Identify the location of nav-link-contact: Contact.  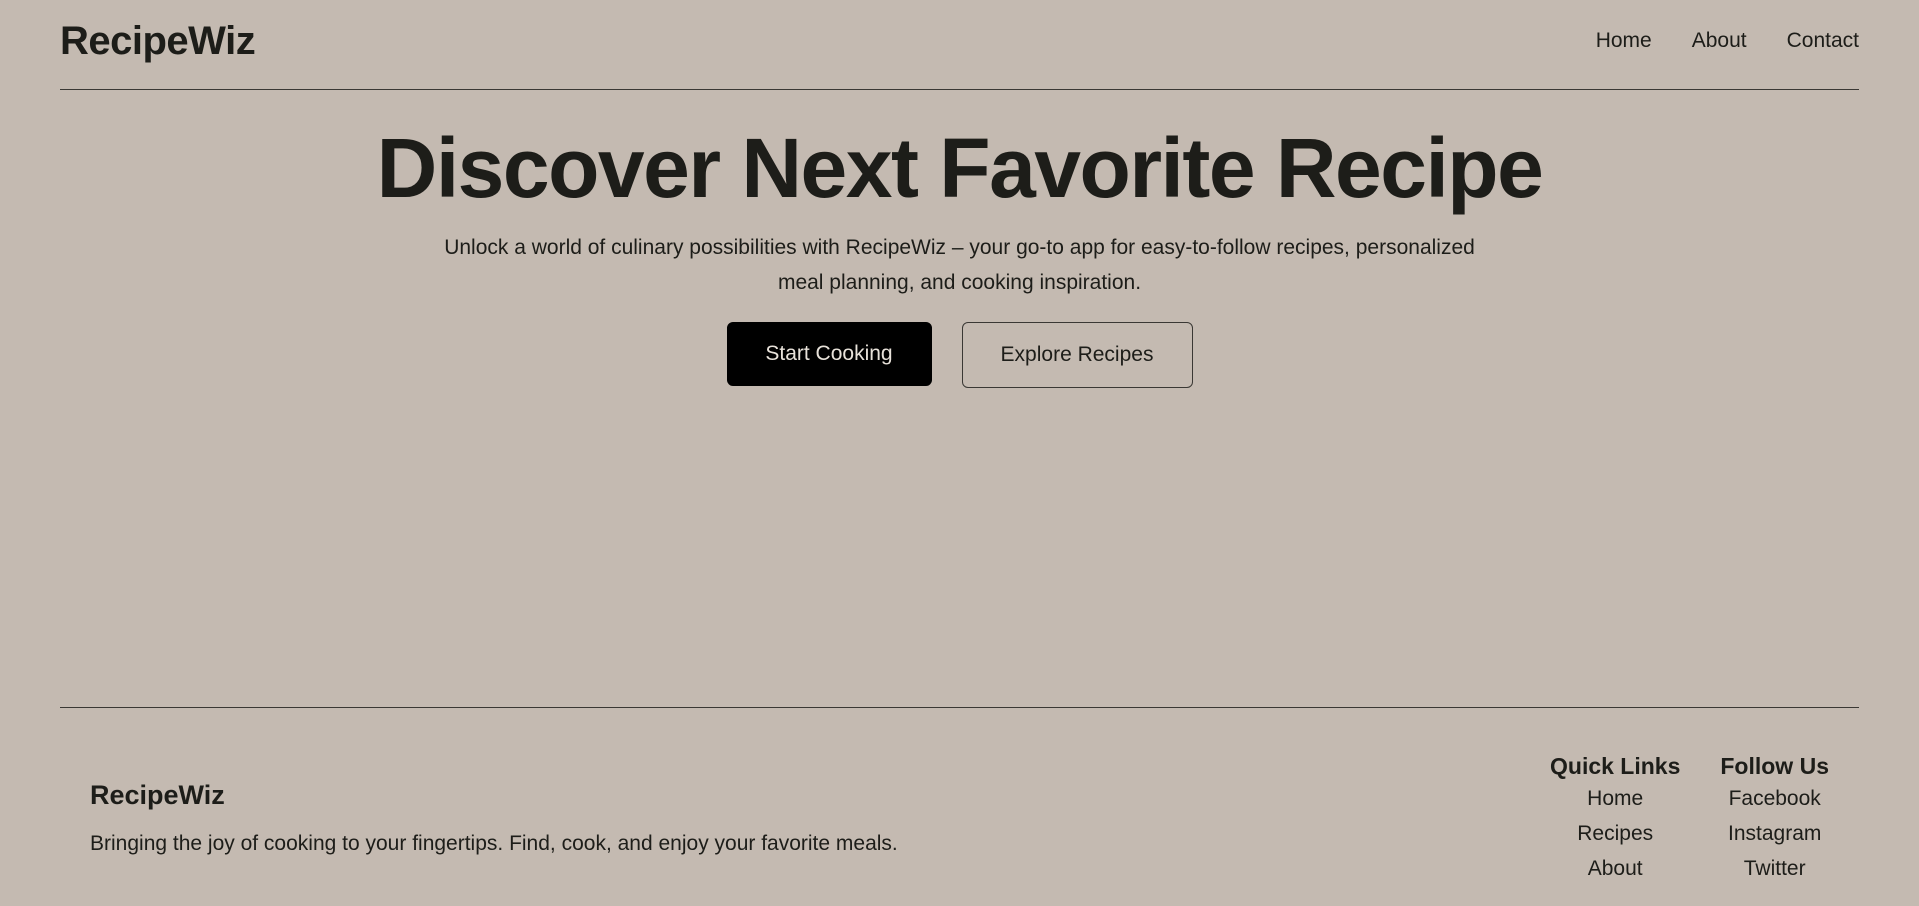
(1823, 41).